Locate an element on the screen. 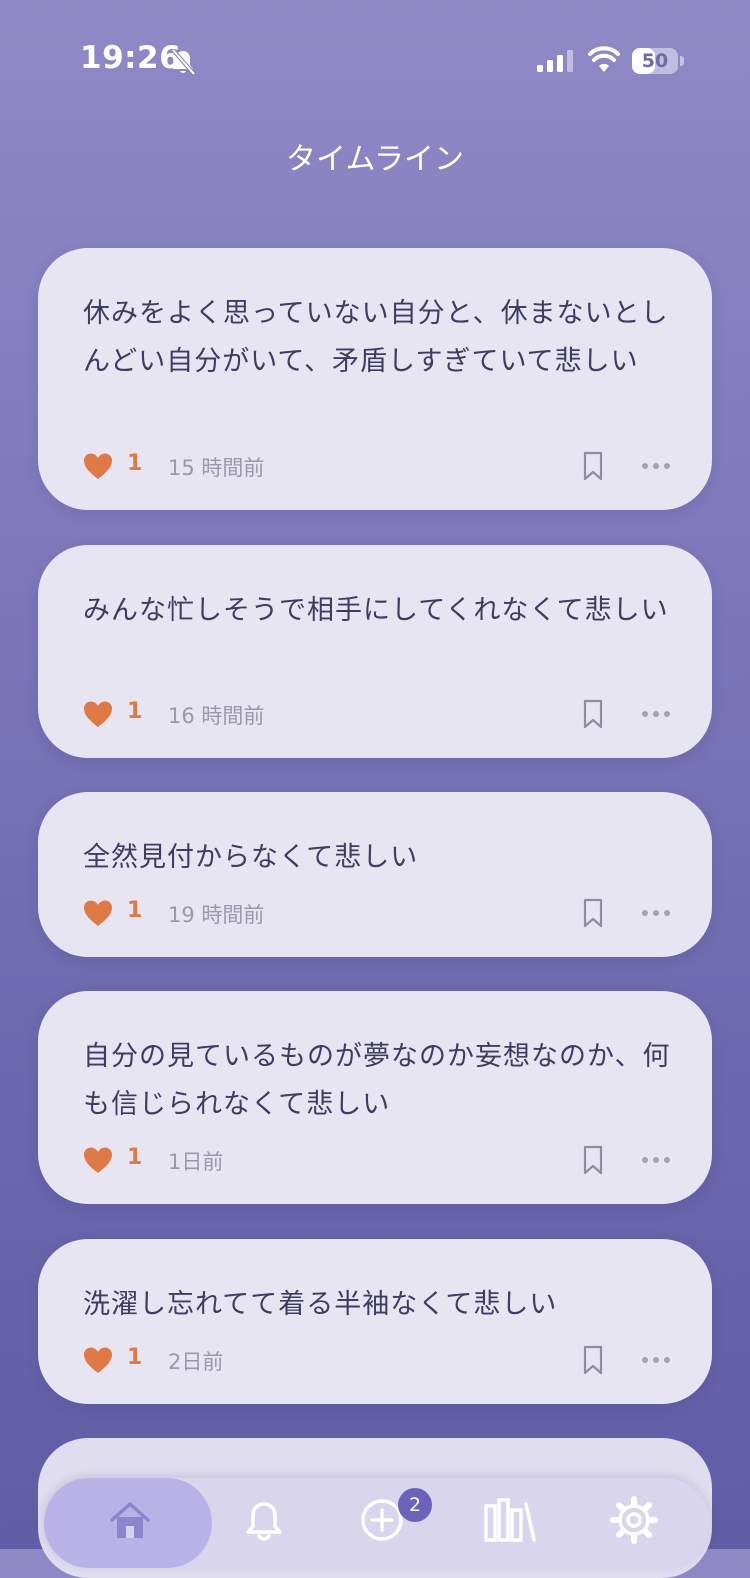 The image size is (750, 1578). post-text: 全然見付からなくて悲しい is located at coordinates (251, 857).